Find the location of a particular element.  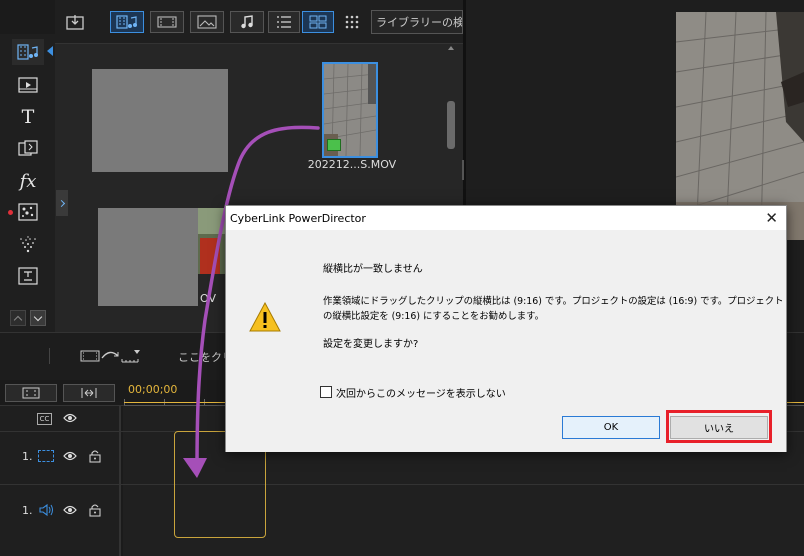

dont-show-again-label: 次回からこのメッセージを表示しない is located at coordinates (421, 392).